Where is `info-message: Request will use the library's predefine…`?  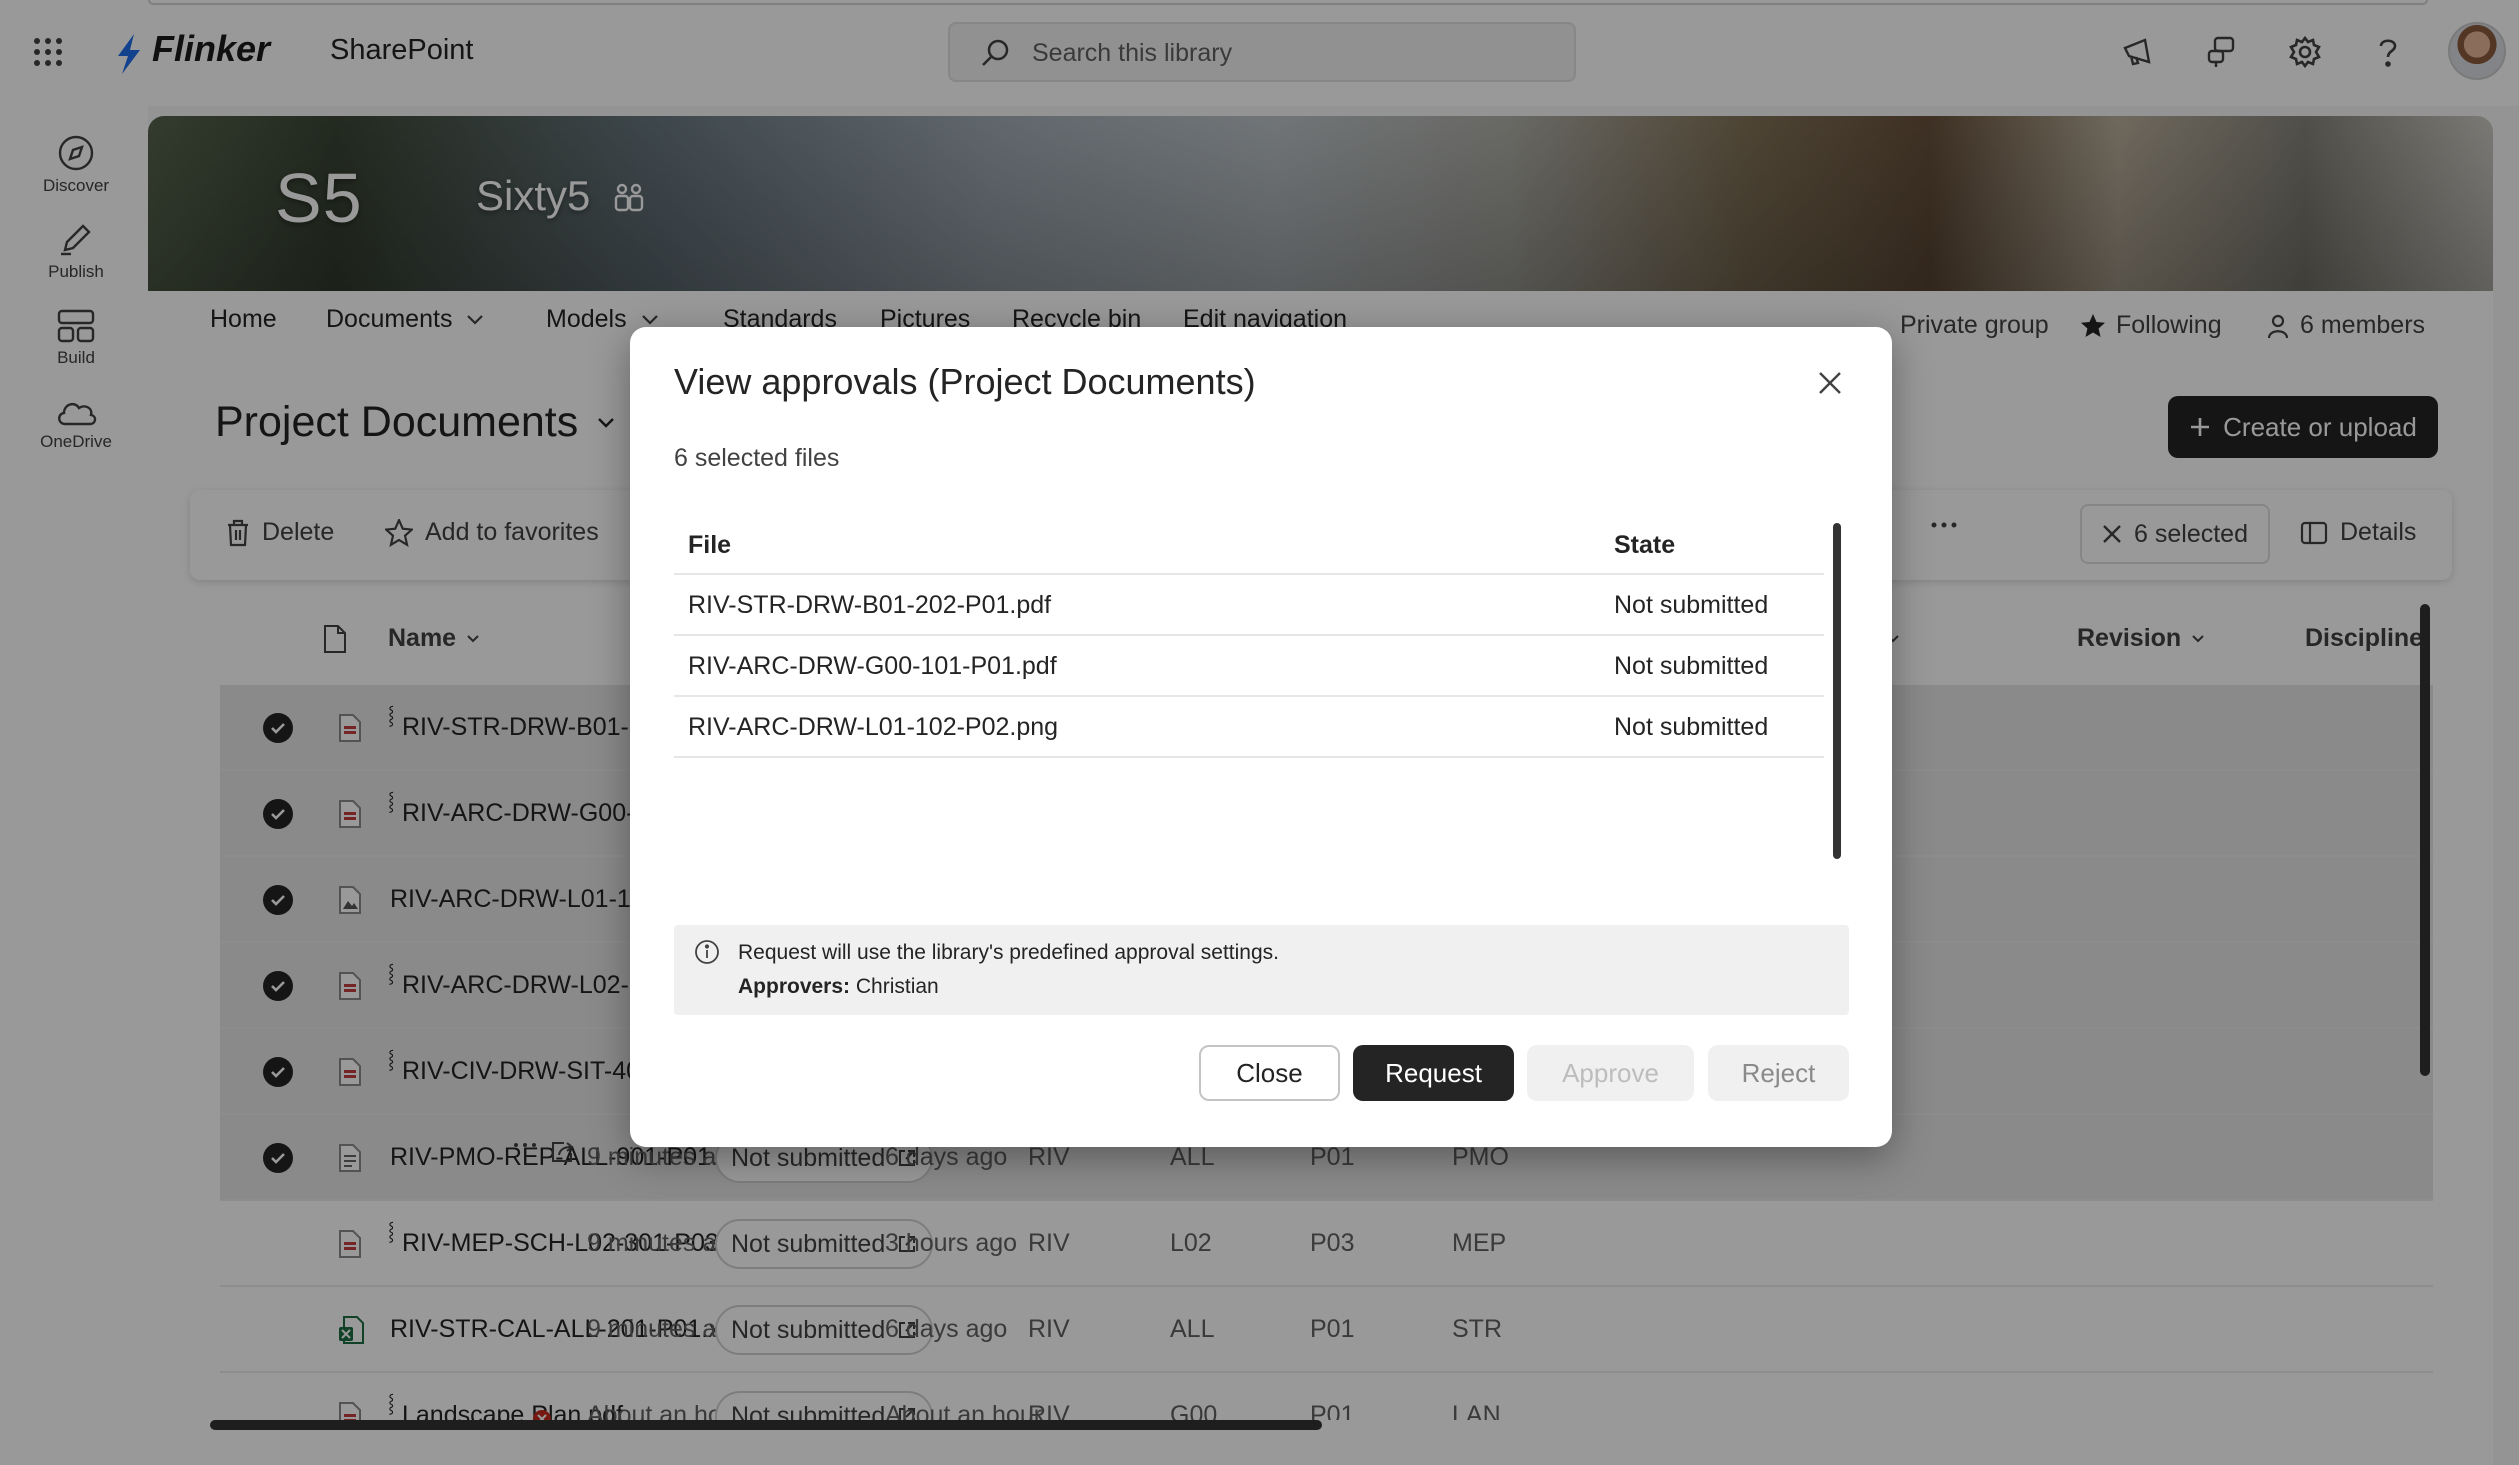 info-message: Request will use the library's predefine… is located at coordinates (1261, 970).